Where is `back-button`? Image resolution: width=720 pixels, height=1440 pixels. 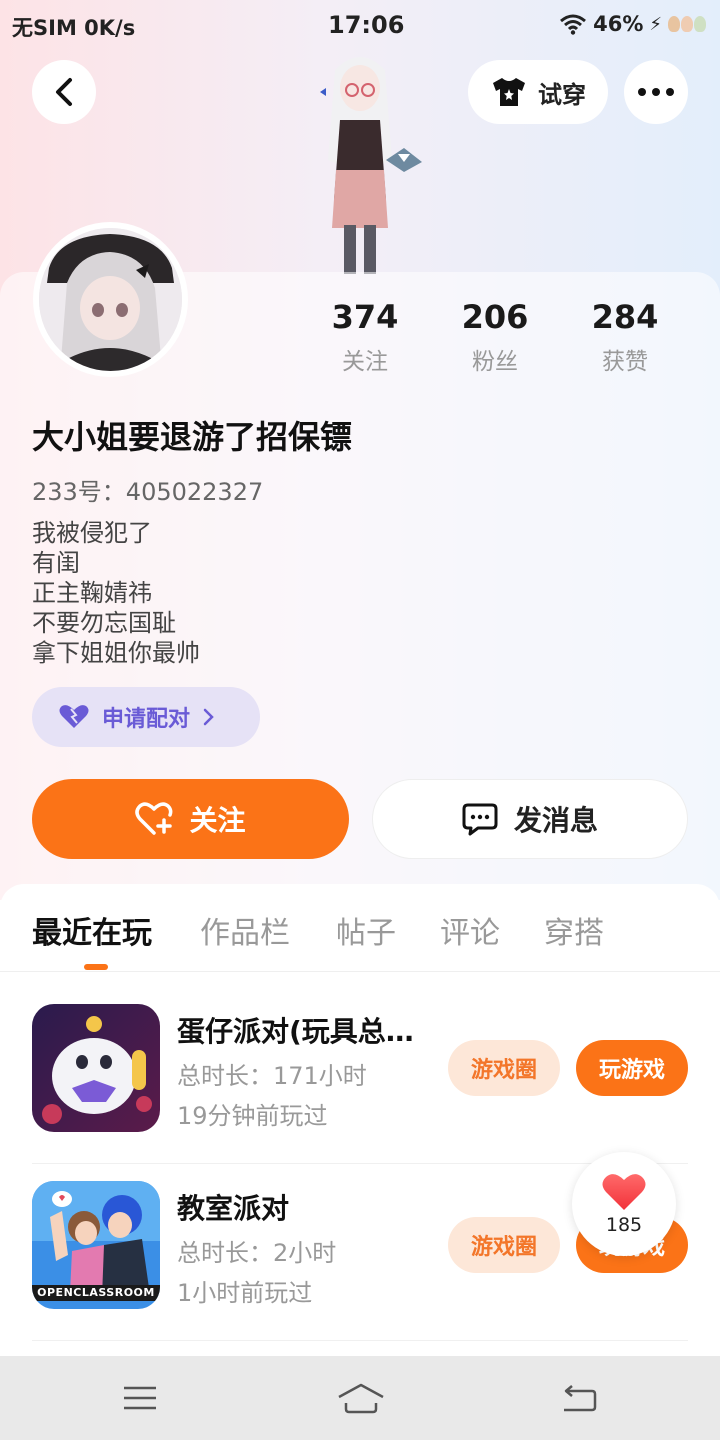
back-button is located at coordinates (64, 92).